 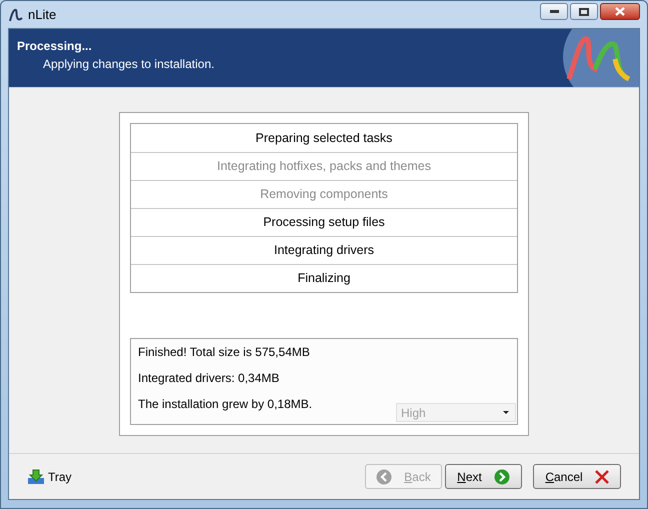 What do you see at coordinates (577, 476) in the screenshot?
I see `cancel-button: Cancel` at bounding box center [577, 476].